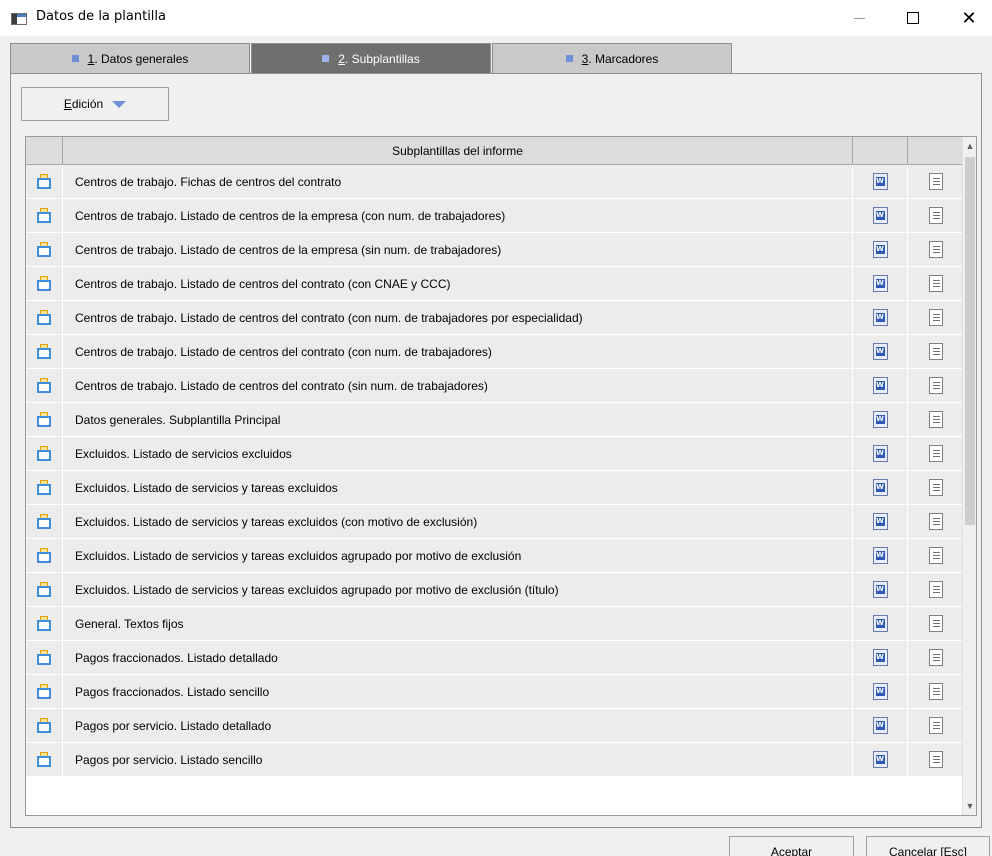 This screenshot has height=856, width=992. I want to click on close-icon: ✕, so click(969, 18).